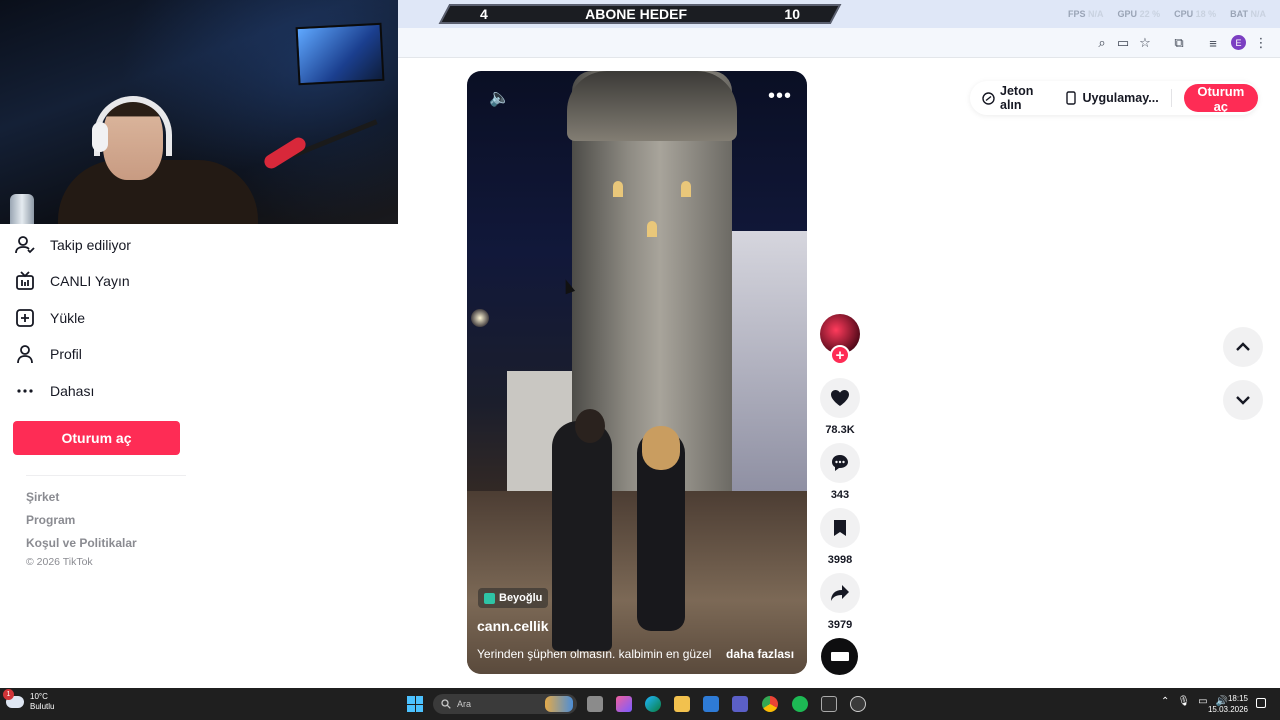 This screenshot has width=1280, height=720. I want to click on store-icon, so click(711, 704).